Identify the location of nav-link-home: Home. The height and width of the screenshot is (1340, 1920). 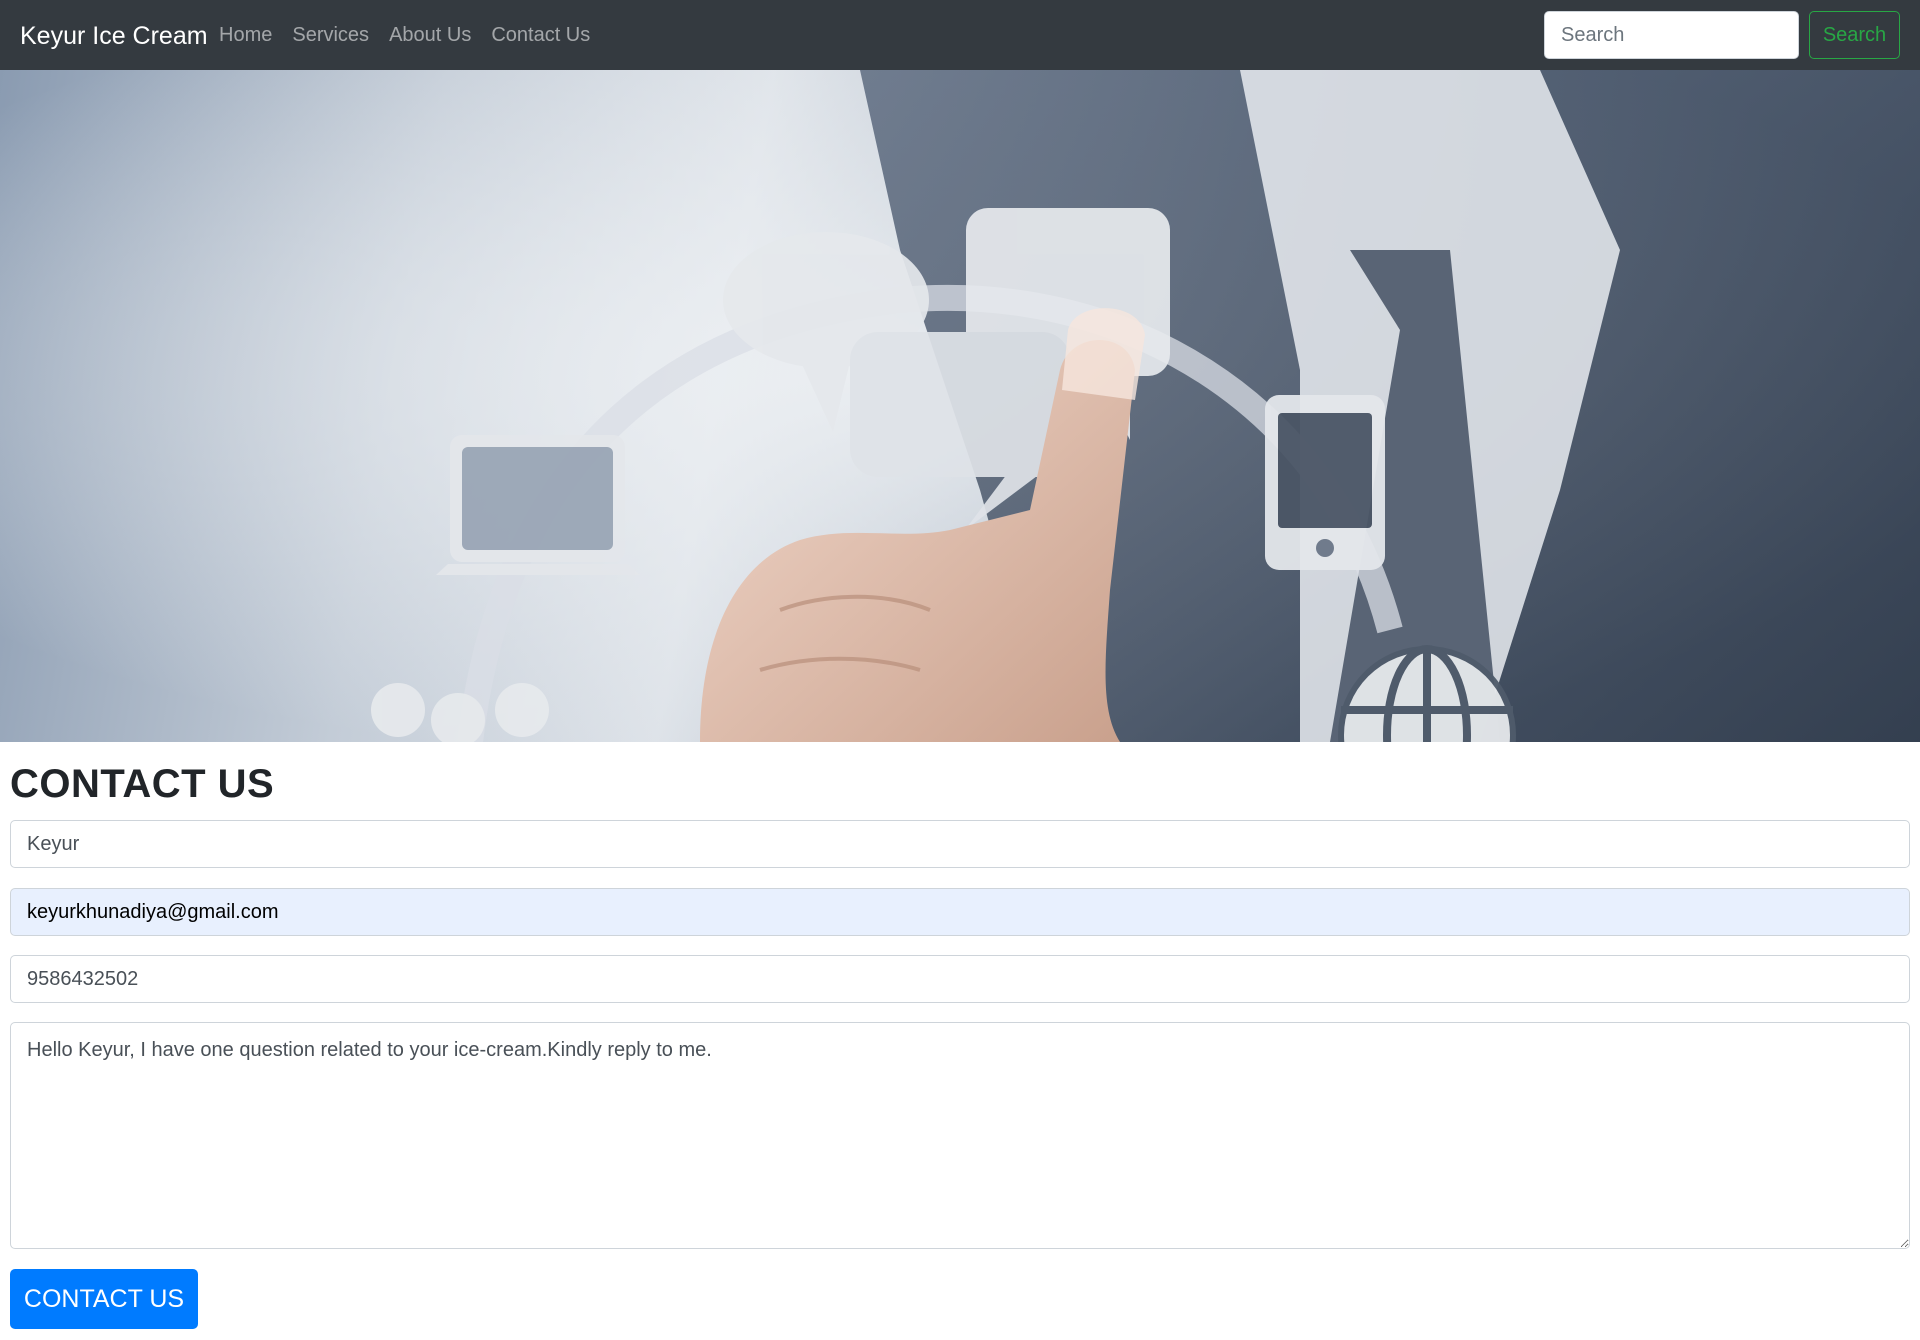
(245, 35).